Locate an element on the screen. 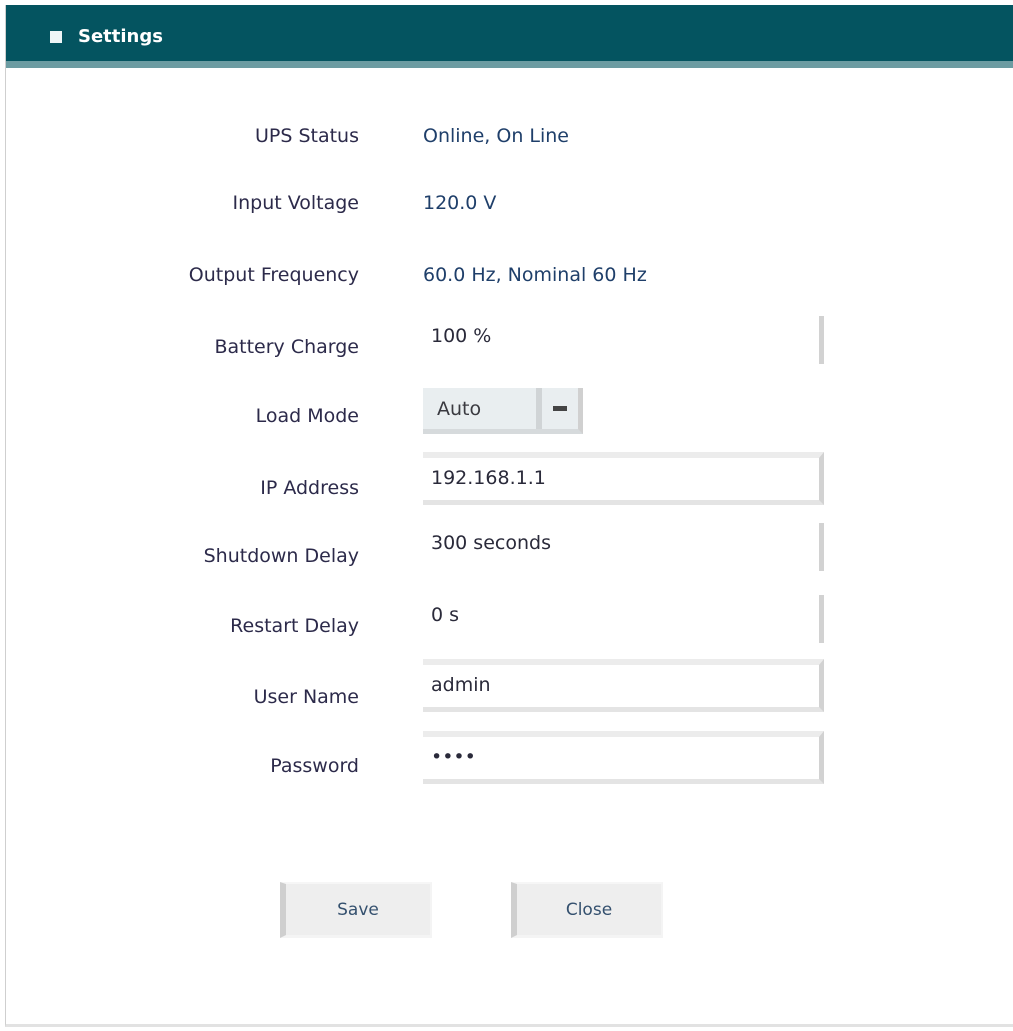  ip-address-field is located at coordinates (623, 478).